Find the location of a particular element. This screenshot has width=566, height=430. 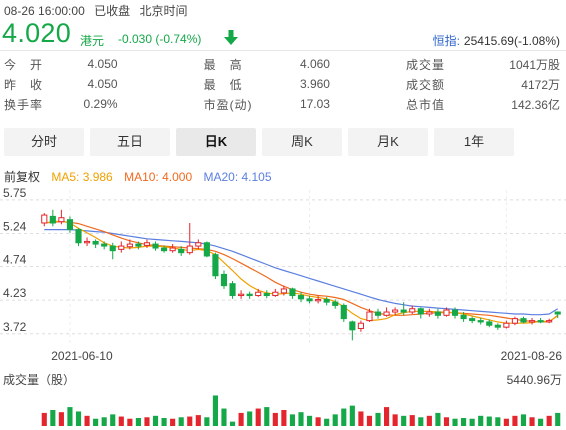

y-tick-label: 3.72 is located at coordinates (15, 327).